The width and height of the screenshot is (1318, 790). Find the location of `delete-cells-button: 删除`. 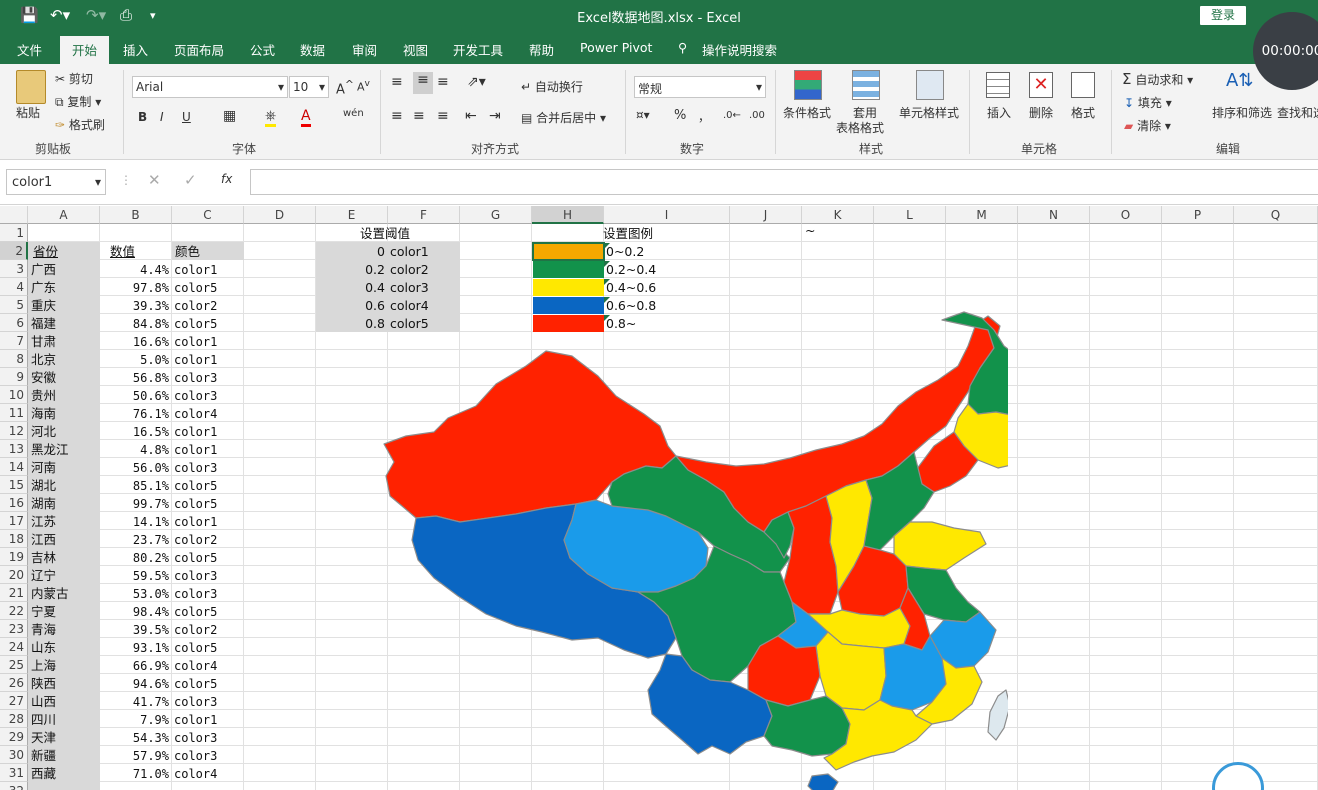

delete-cells-button: 删除 is located at coordinates (1041, 112).